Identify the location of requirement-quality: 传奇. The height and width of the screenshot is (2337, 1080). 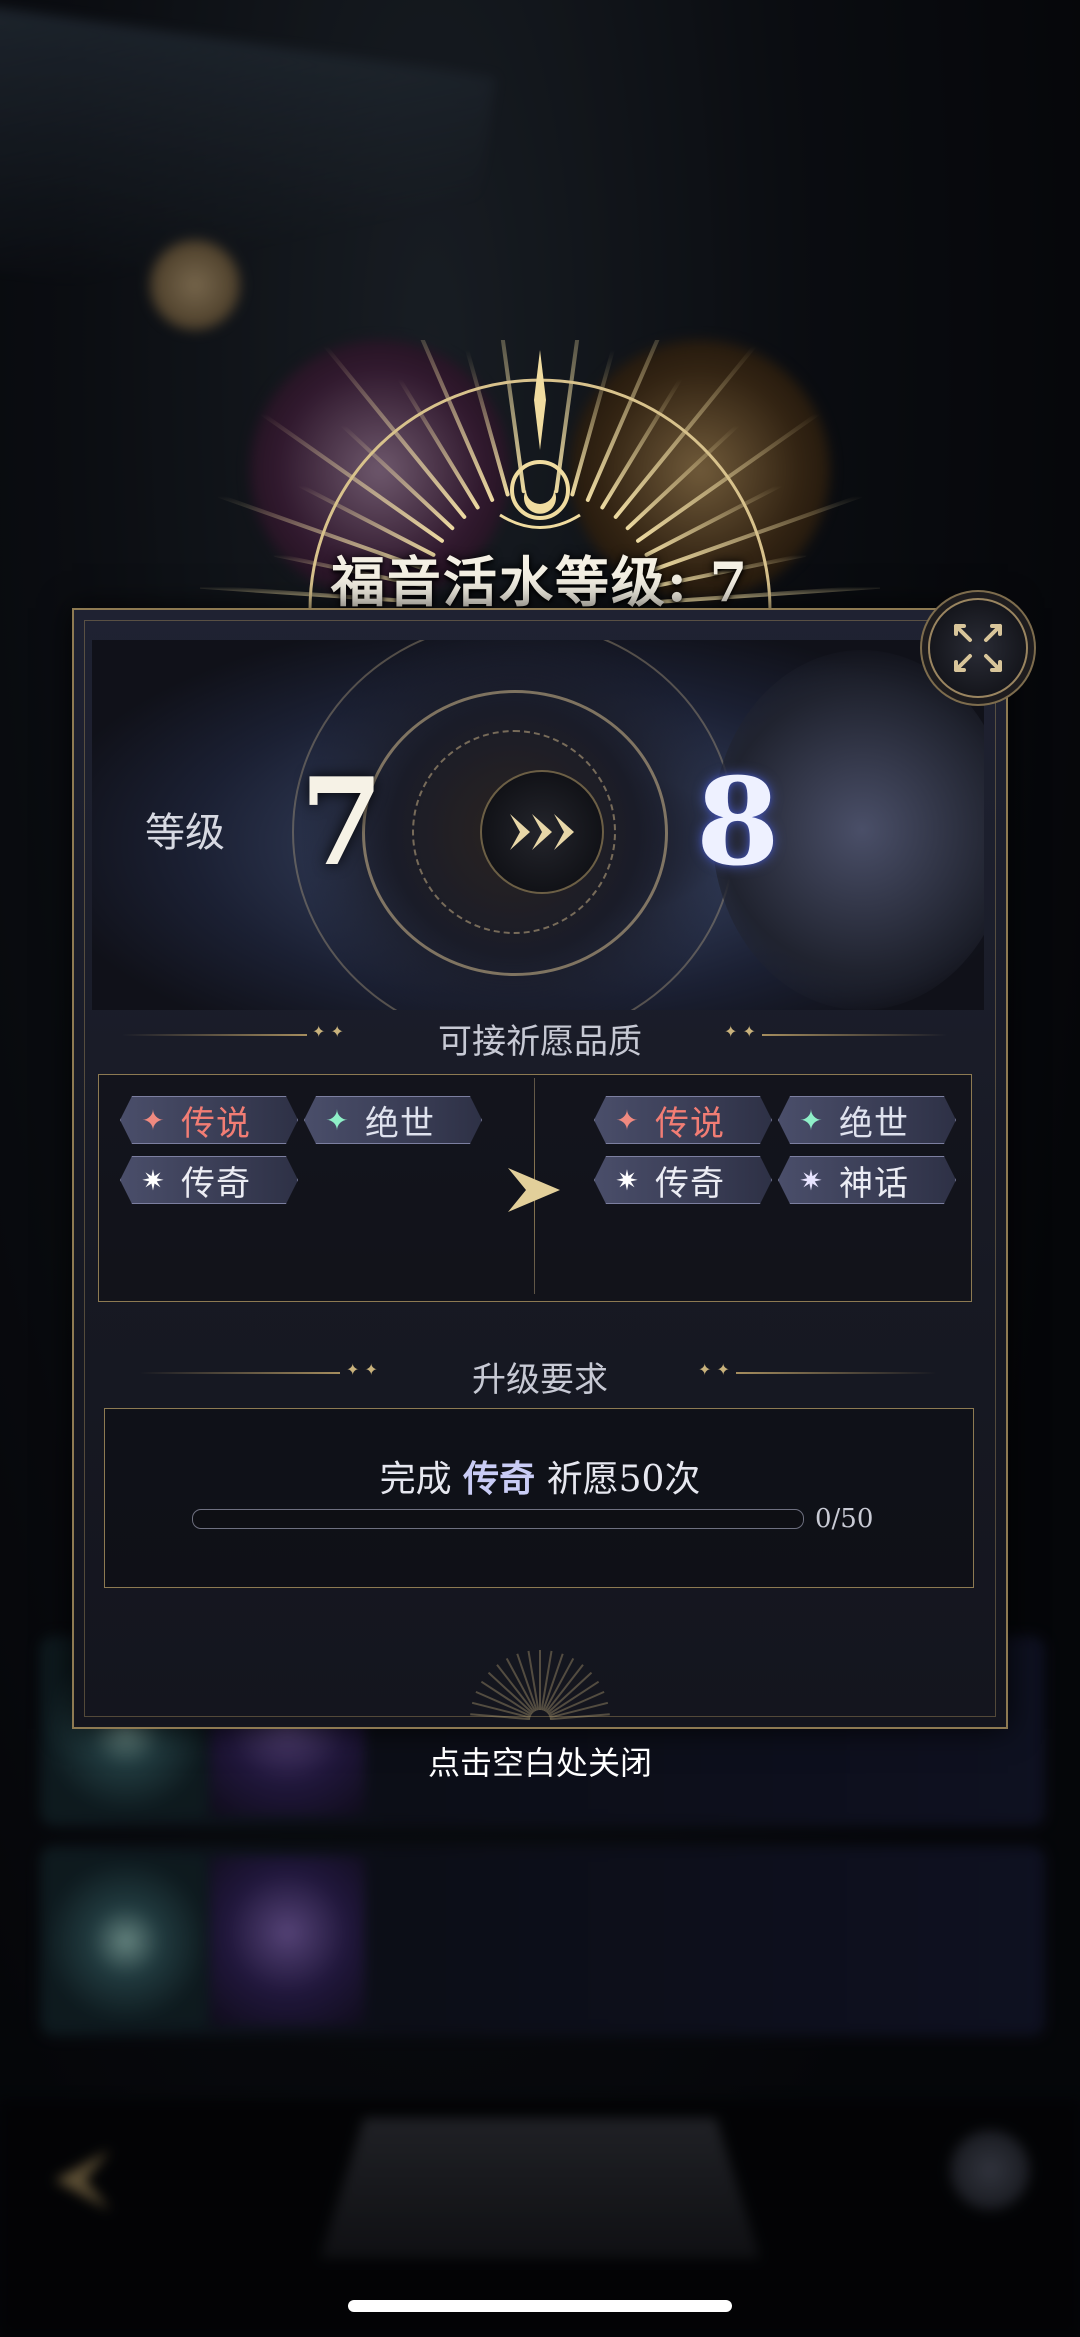
(499, 1479).